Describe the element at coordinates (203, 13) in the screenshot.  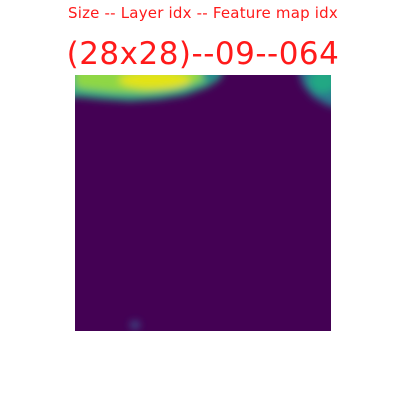
I see `heatmap-subtitle: Size -- Layer idx -- Feature map idx` at that location.